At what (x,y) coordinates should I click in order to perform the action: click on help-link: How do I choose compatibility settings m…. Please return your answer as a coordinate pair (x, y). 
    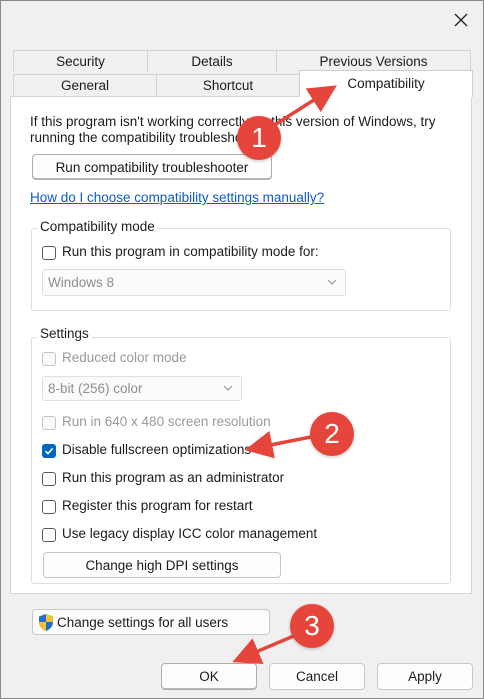
    Looking at the image, I should click on (177, 197).